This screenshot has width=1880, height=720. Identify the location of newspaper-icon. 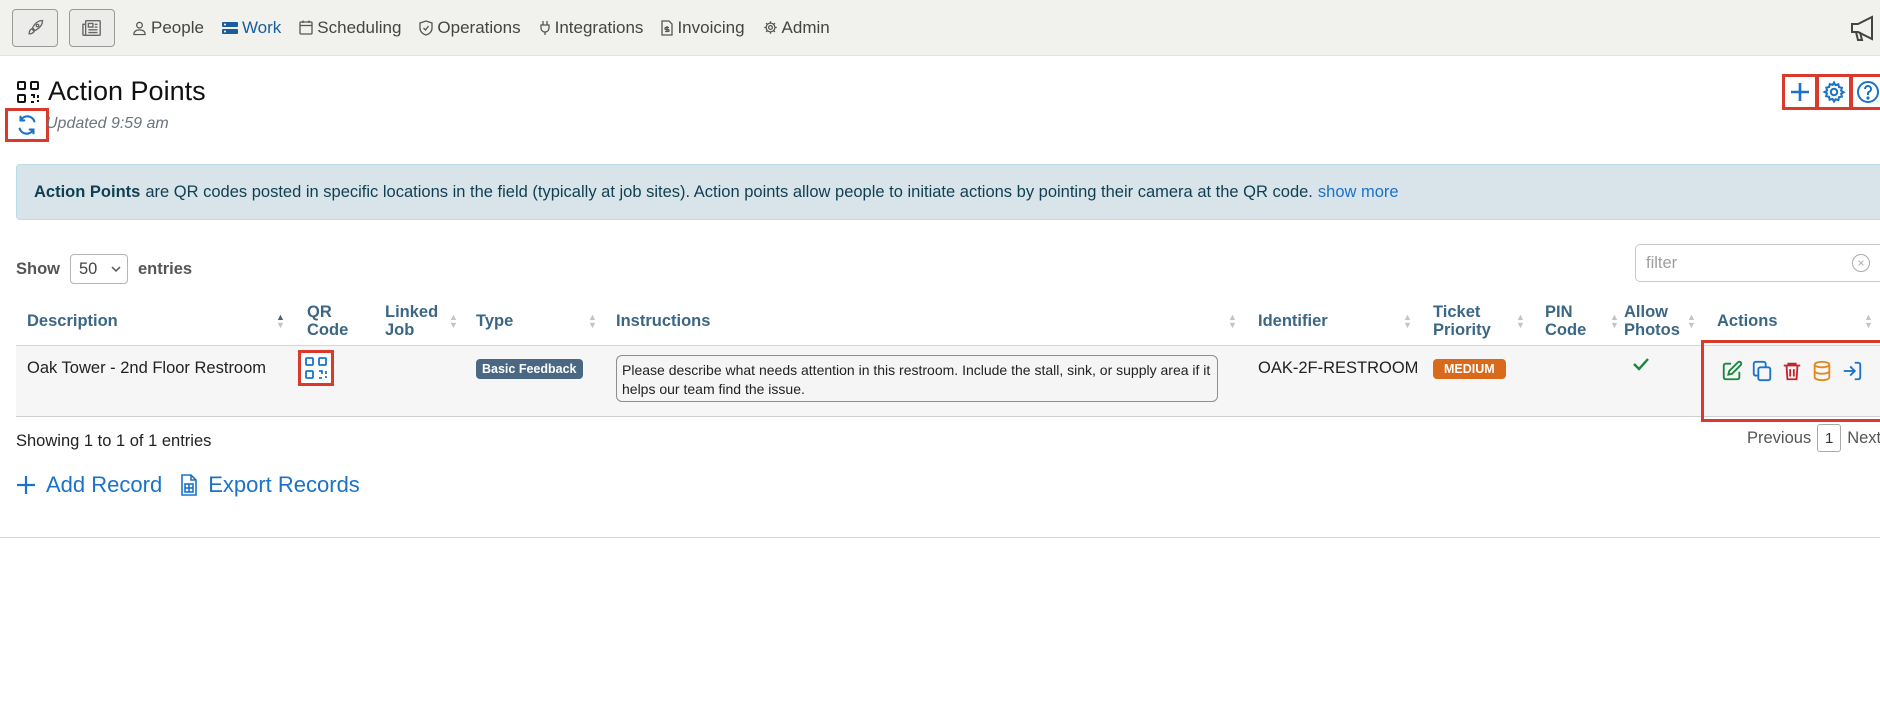
(91, 27).